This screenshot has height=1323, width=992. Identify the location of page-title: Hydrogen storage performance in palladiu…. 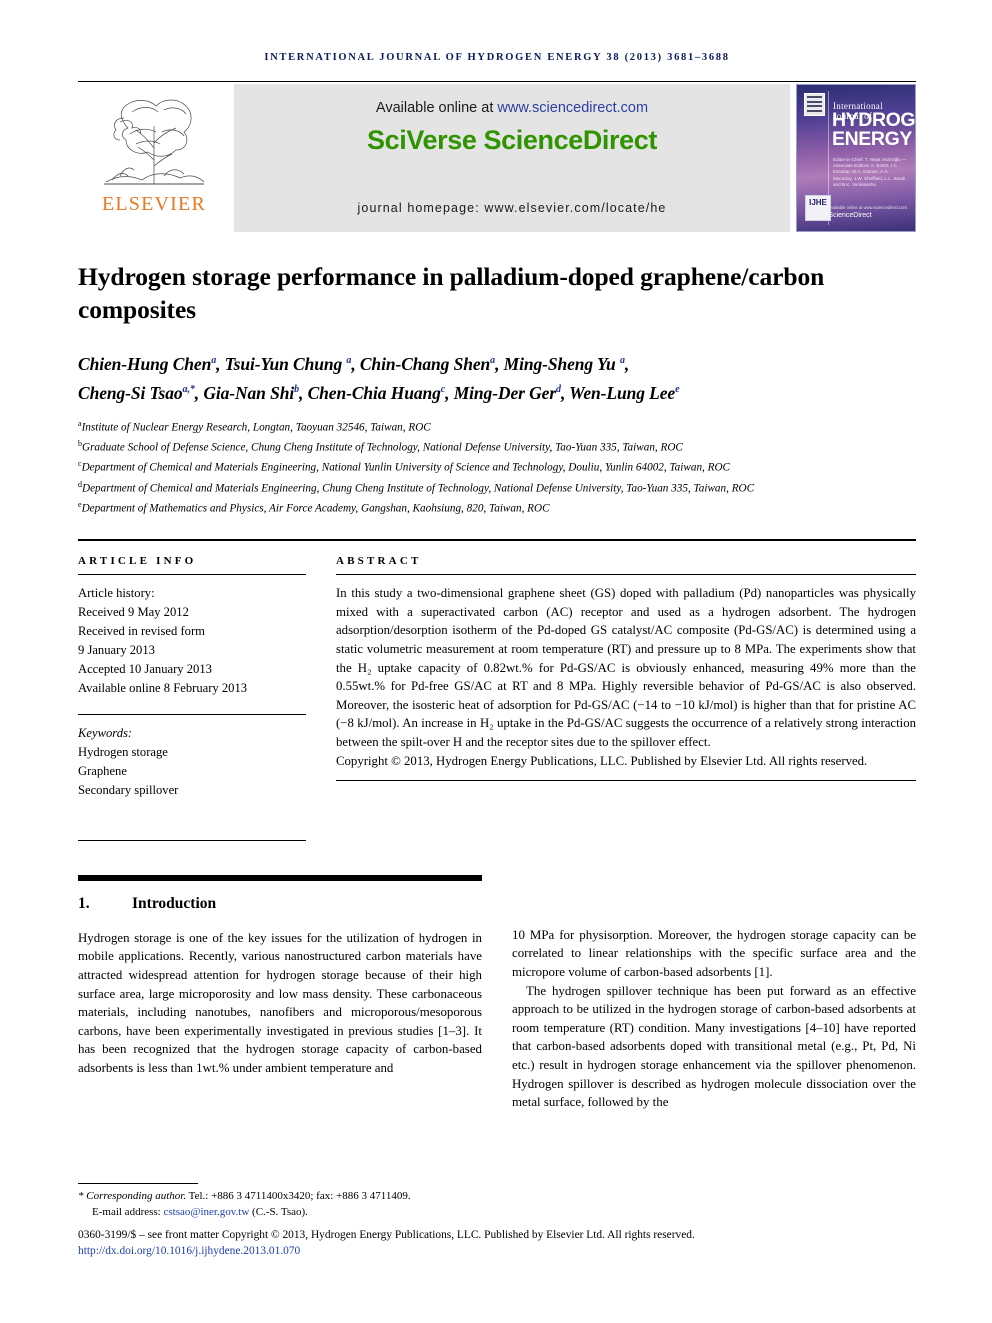
(451, 293).